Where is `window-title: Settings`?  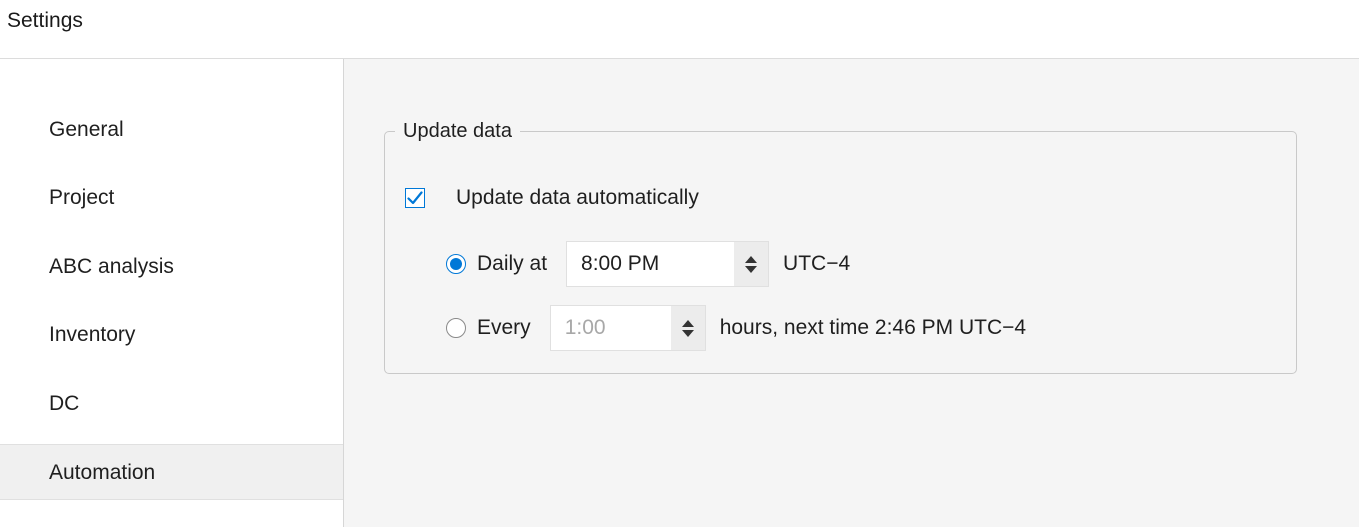
window-title: Settings is located at coordinates (45, 20).